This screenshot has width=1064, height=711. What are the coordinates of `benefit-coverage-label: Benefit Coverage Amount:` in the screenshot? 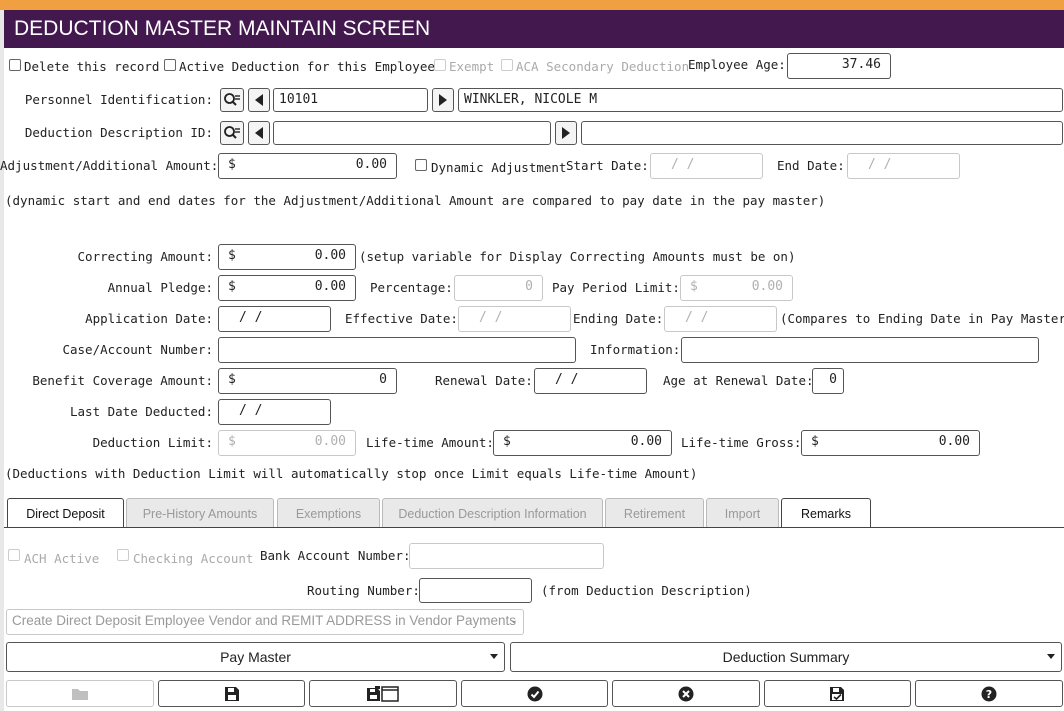 It's located at (122, 380).